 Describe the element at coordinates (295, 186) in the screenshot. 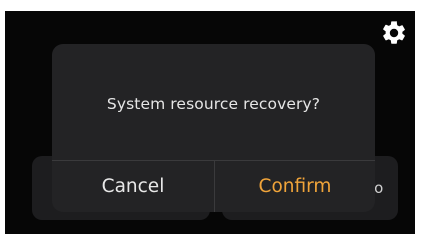

I see `confirm-button: Confirm` at that location.